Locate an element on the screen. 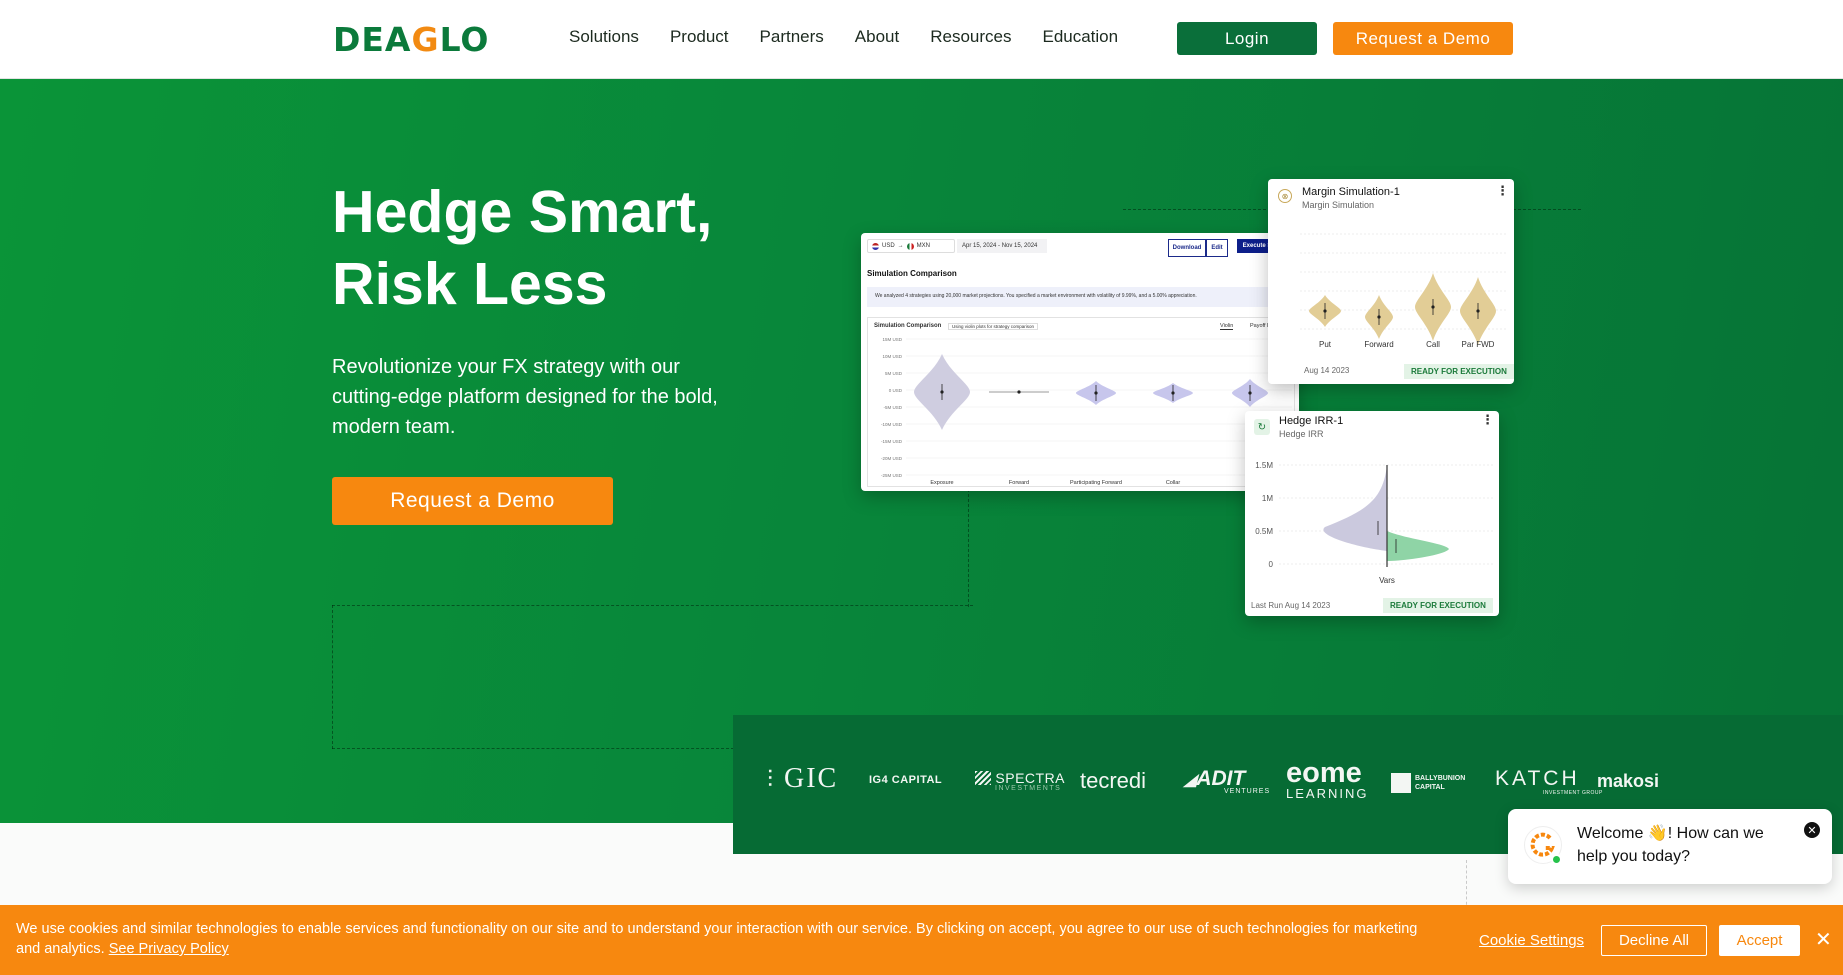 The width and height of the screenshot is (1843, 975). deaglo-logo: DEA G LO is located at coordinates (411, 39).